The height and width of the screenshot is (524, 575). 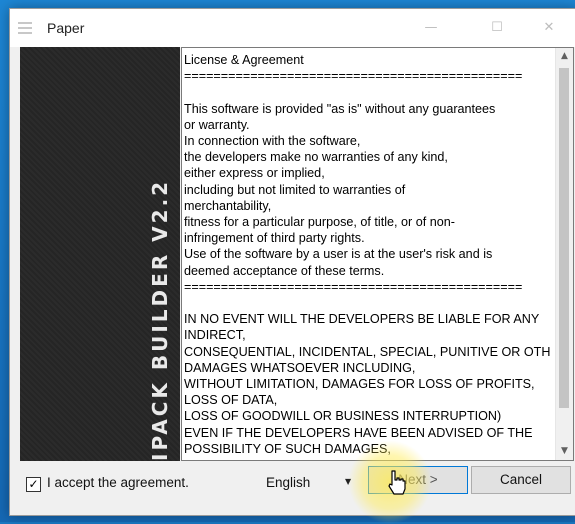 What do you see at coordinates (272, 141) in the screenshot?
I see `license-line: In connection with the software,` at bounding box center [272, 141].